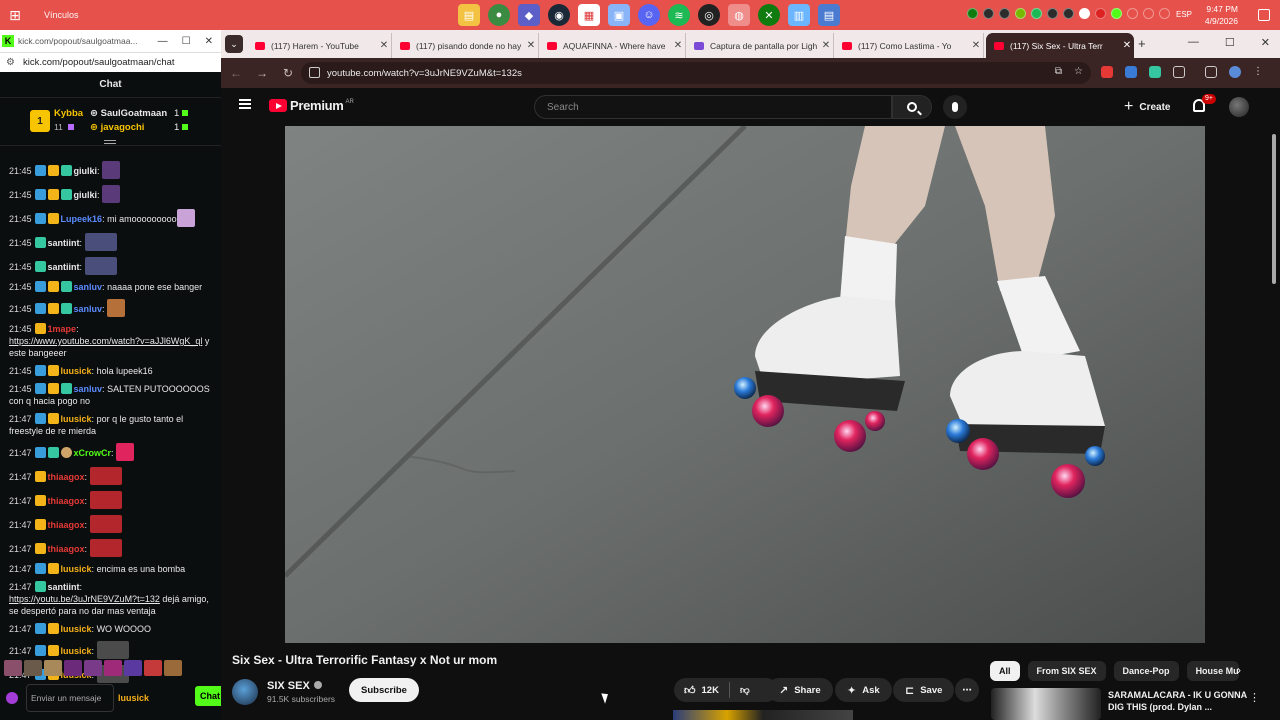 The width and height of the screenshot is (1280, 720). Describe the element at coordinates (245, 104) in the screenshot. I see `menu-hamburger-icon` at that location.